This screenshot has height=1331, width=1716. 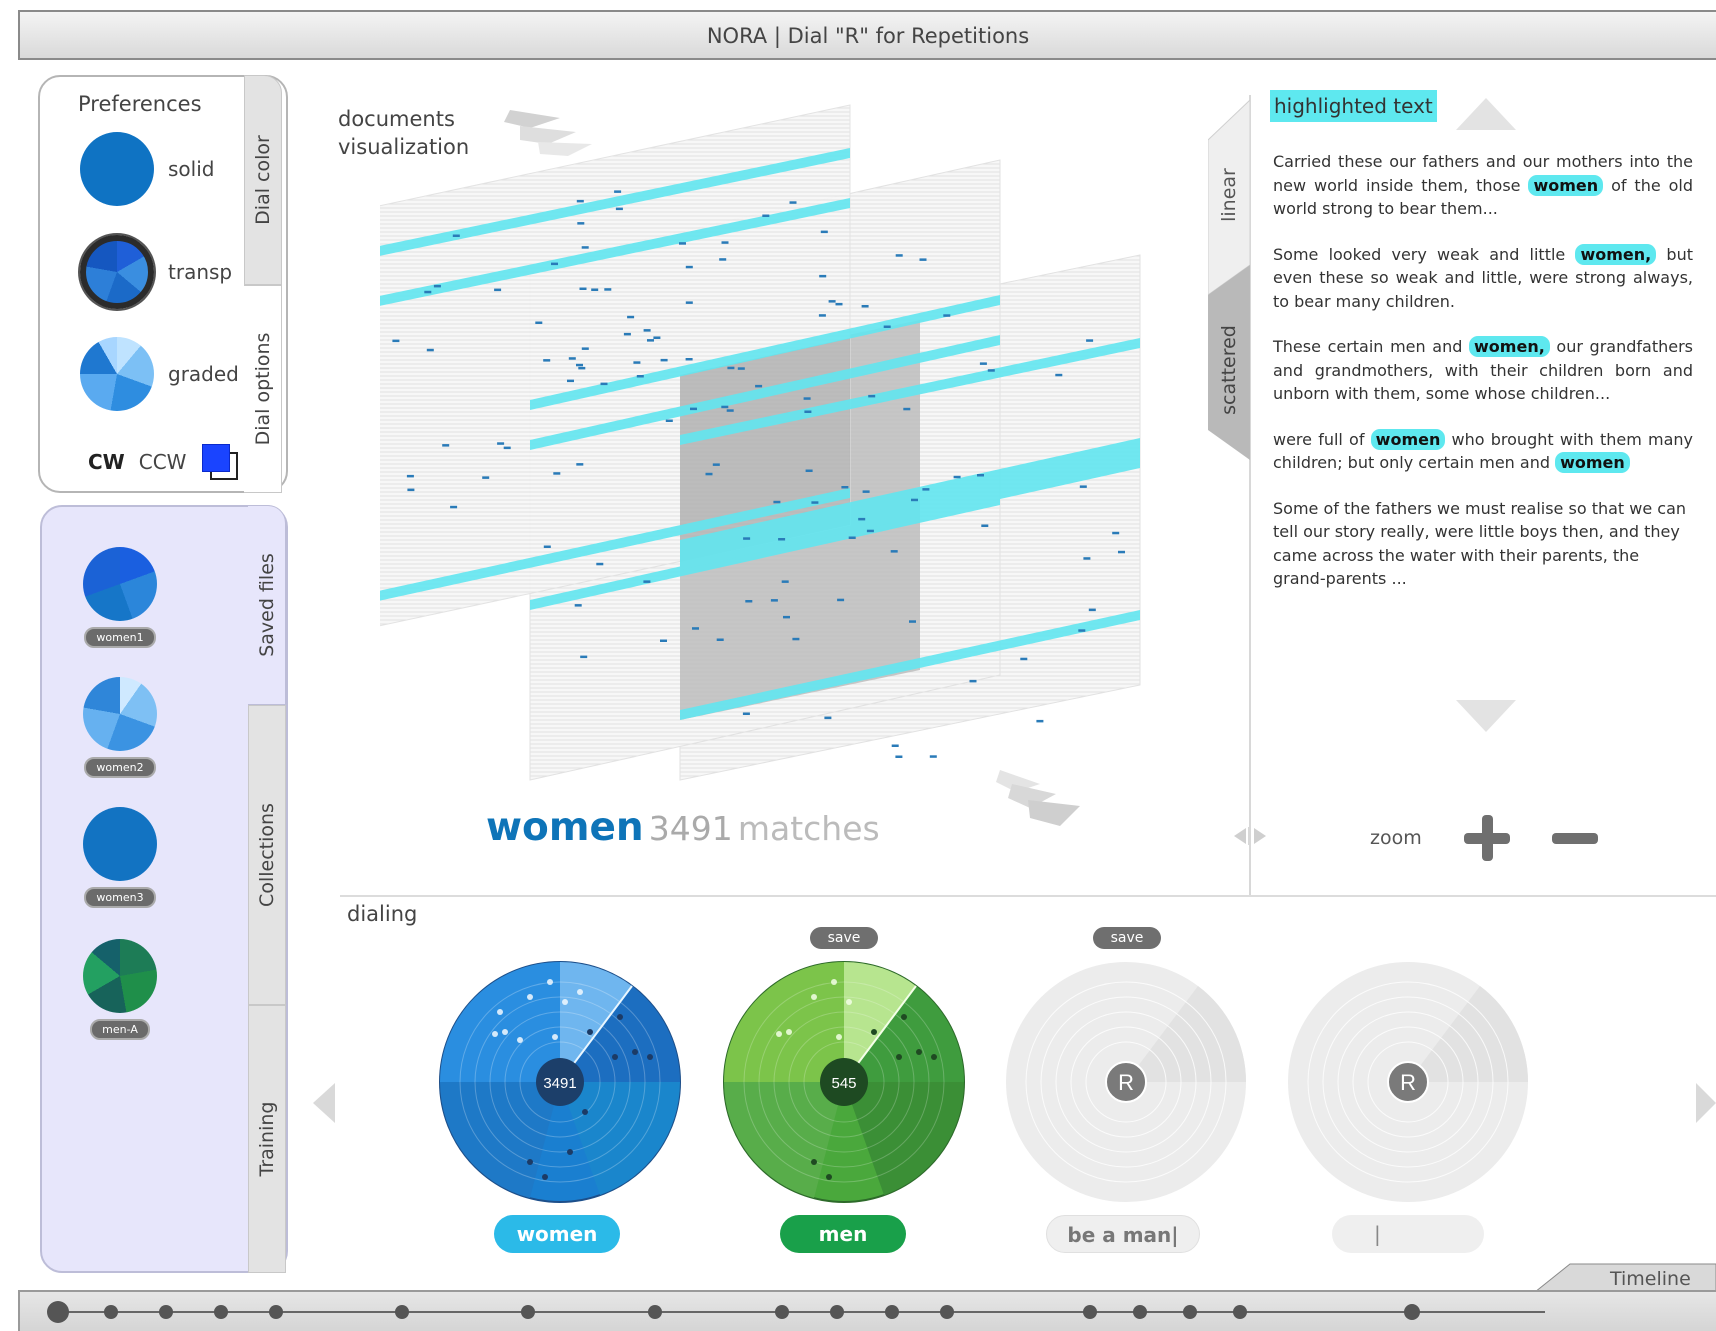 I want to click on window-title: NORA | Dial "R" for Repetitions, so click(x=868, y=36).